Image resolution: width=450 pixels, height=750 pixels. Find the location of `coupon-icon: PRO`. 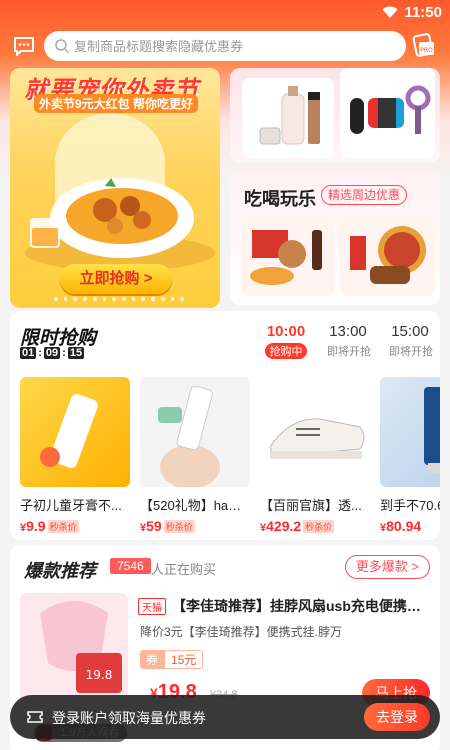

coupon-icon: PRO is located at coordinates (424, 45).